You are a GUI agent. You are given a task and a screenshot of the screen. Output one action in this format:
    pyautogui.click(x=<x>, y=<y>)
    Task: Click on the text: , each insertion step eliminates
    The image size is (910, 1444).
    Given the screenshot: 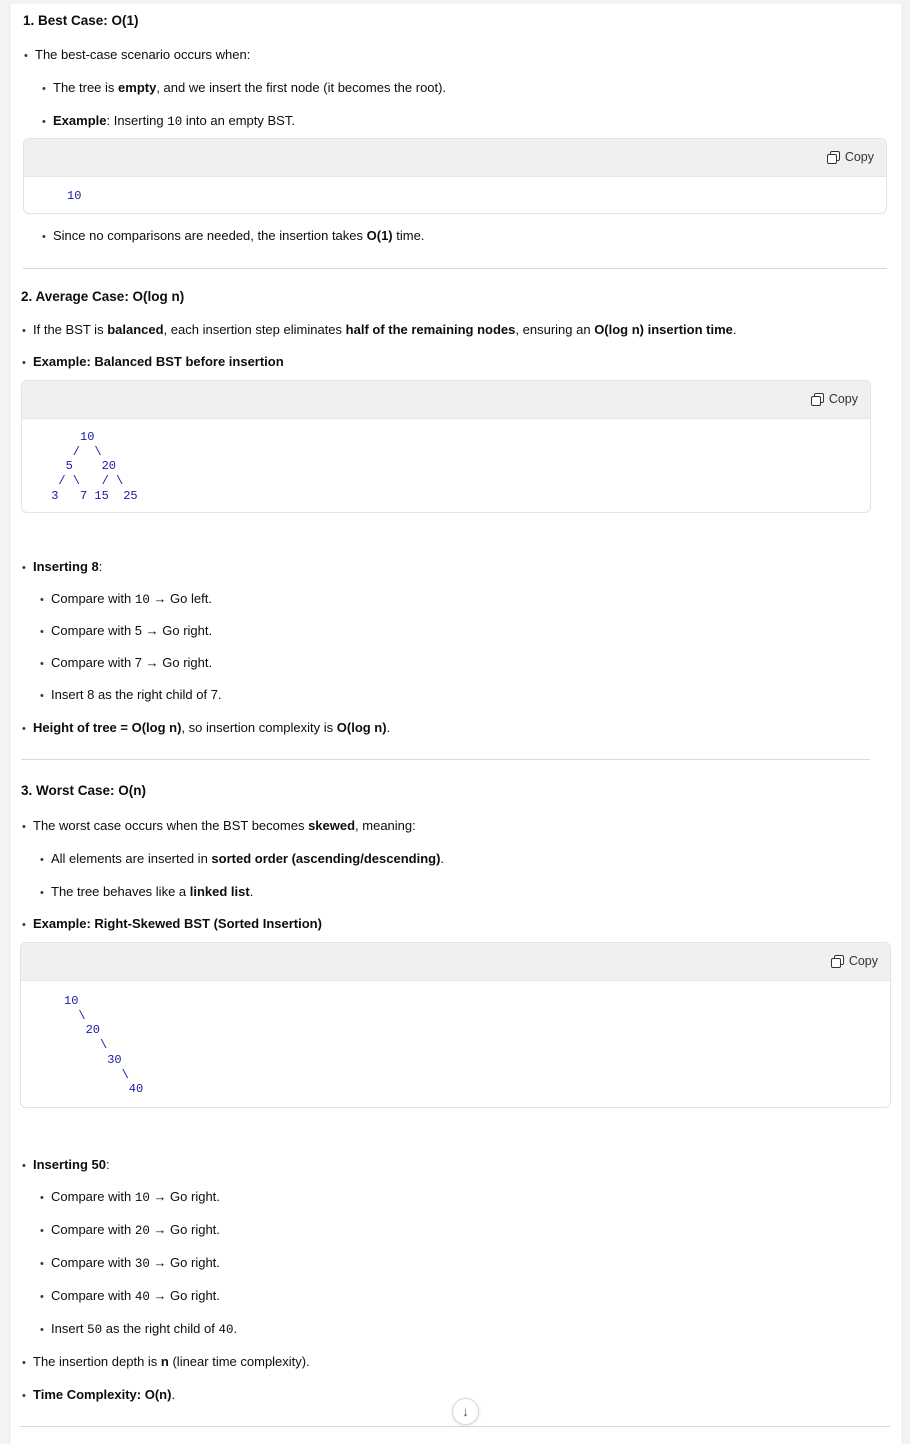 What is the action you would take?
    pyautogui.click(x=254, y=329)
    